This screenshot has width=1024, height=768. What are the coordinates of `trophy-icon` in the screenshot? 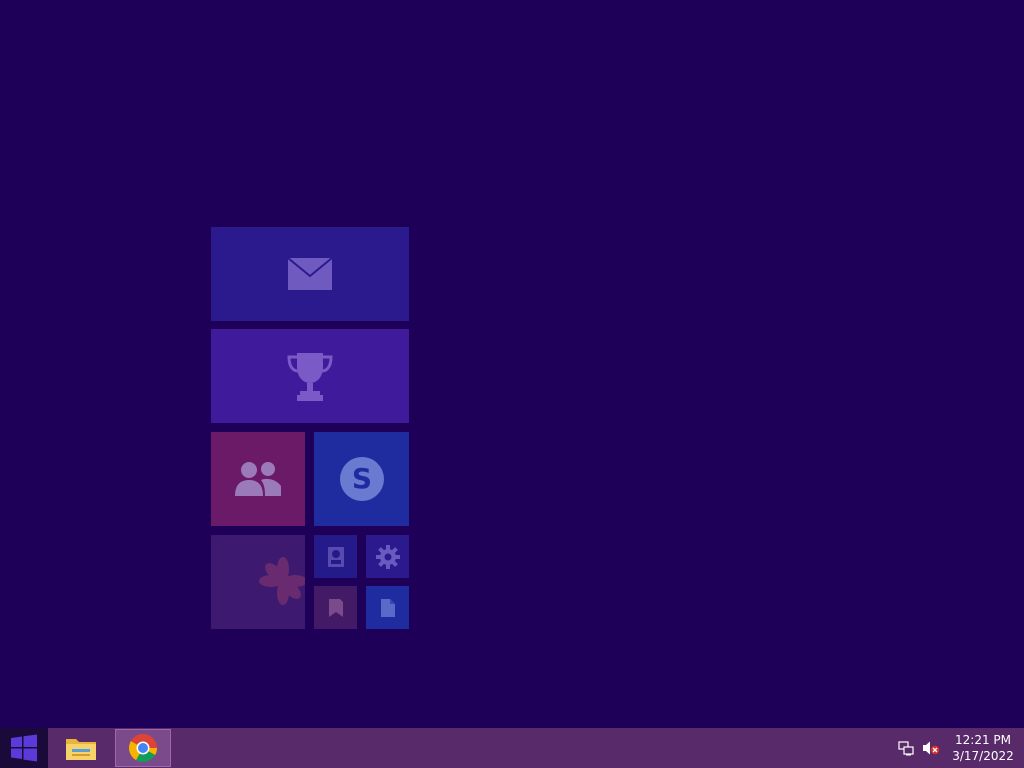 It's located at (310, 376).